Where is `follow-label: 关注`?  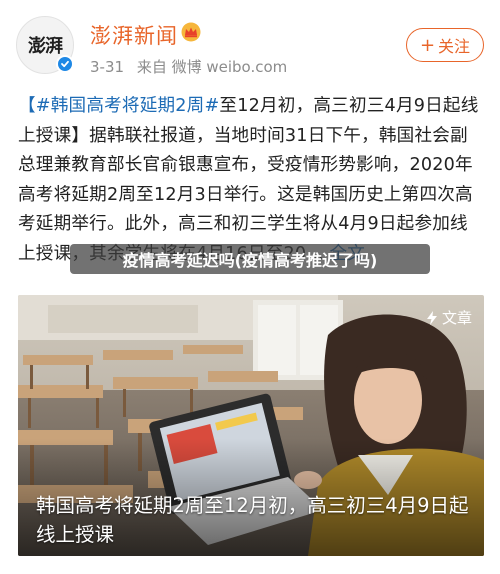
follow-label: 关注 is located at coordinates (454, 46).